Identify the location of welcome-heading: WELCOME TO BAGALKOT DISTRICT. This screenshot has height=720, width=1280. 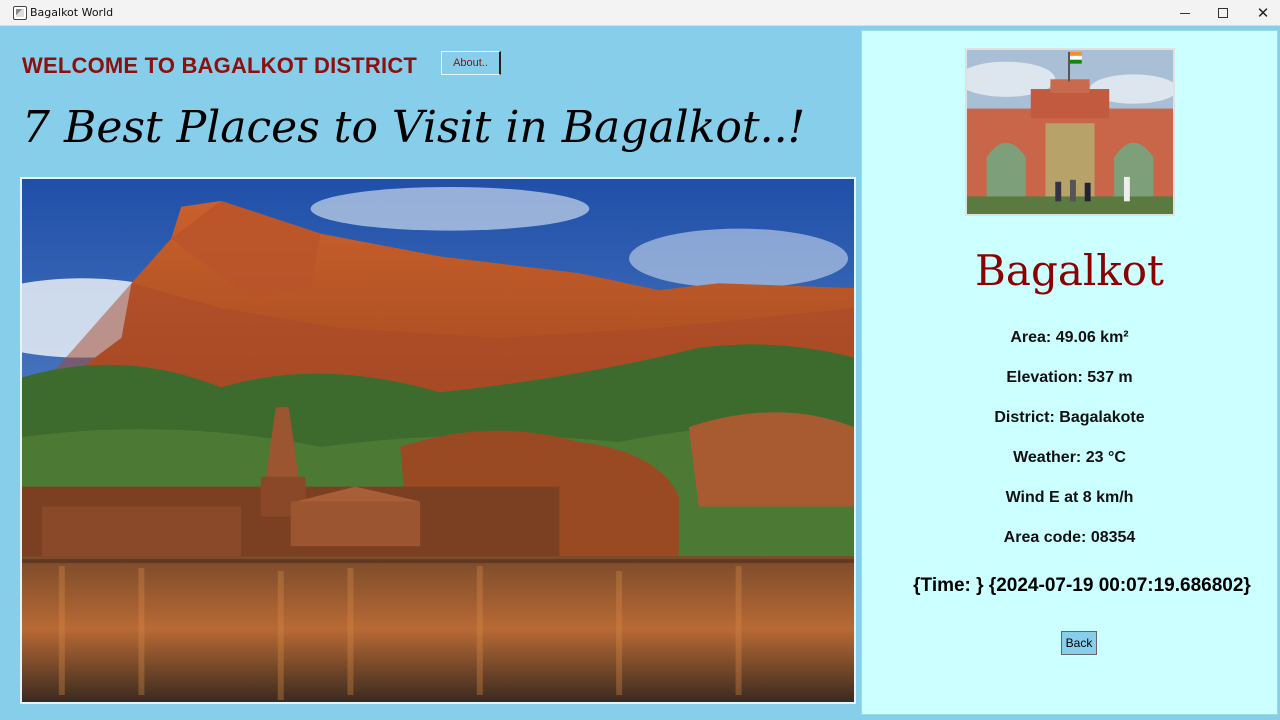
(220, 65).